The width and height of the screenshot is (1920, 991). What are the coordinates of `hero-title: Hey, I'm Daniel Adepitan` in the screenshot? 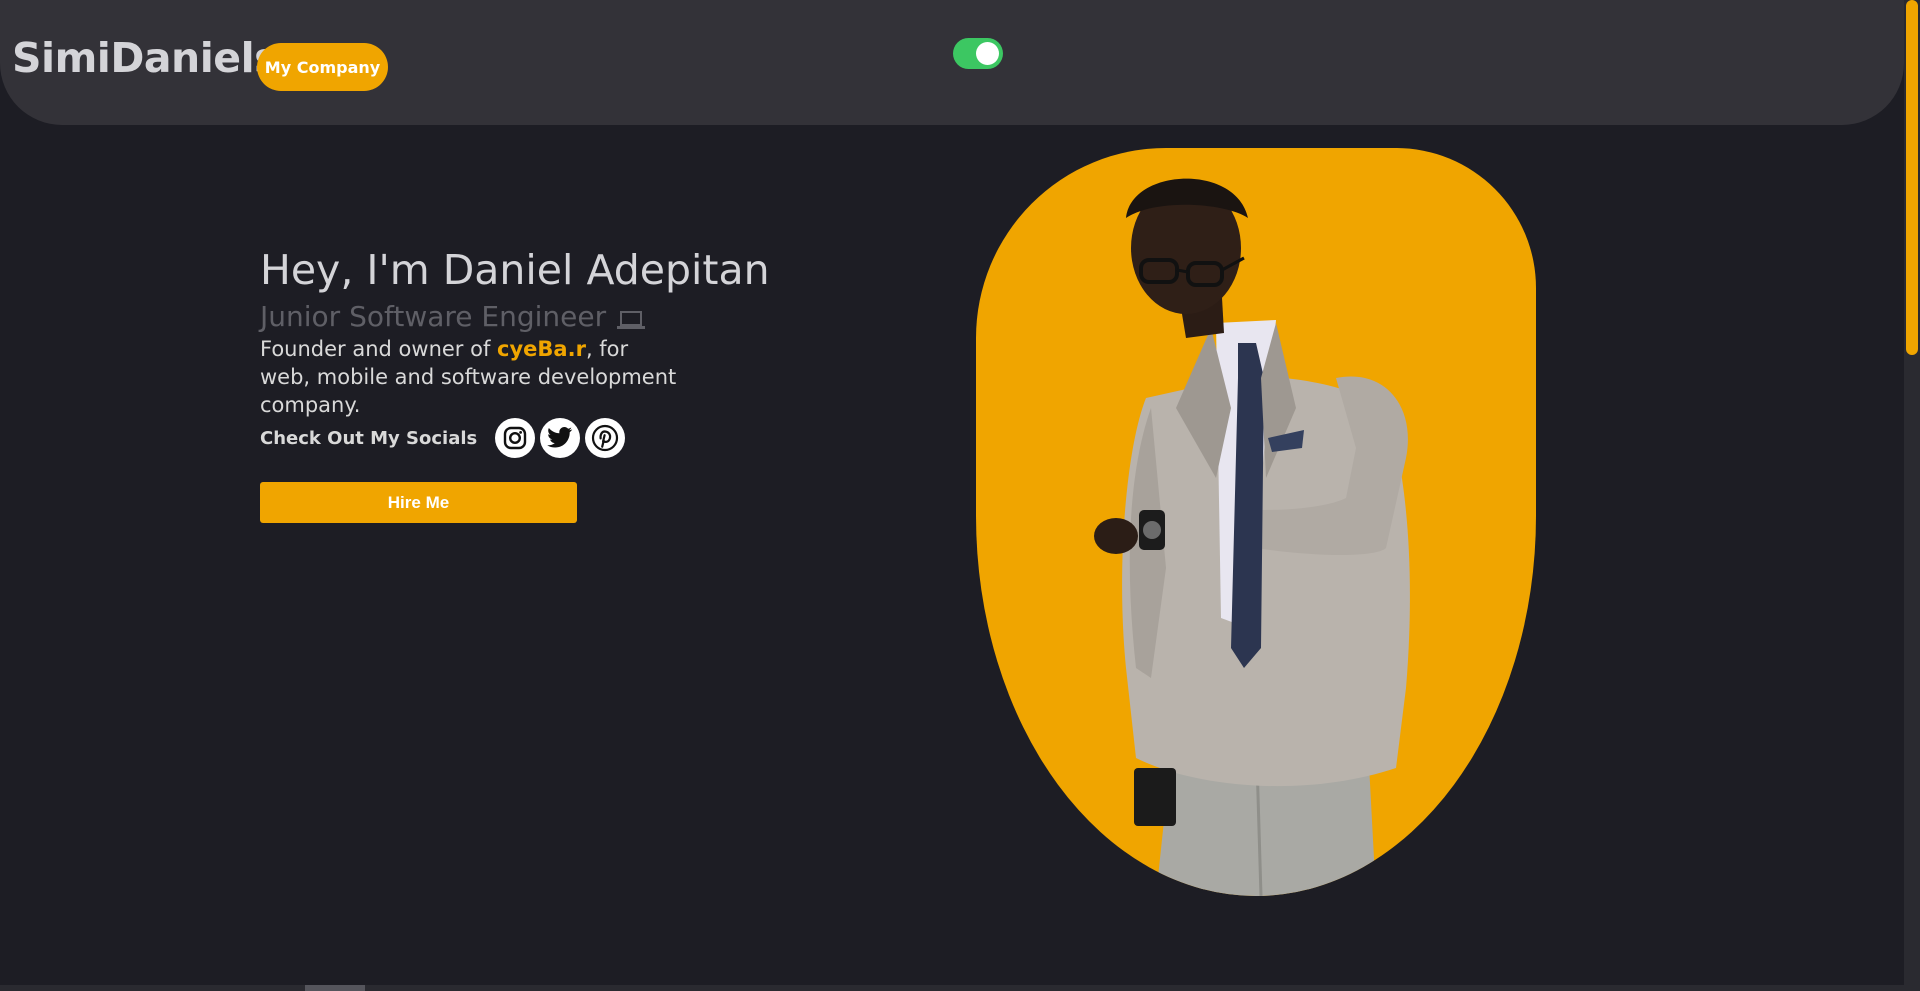 It's located at (515, 270).